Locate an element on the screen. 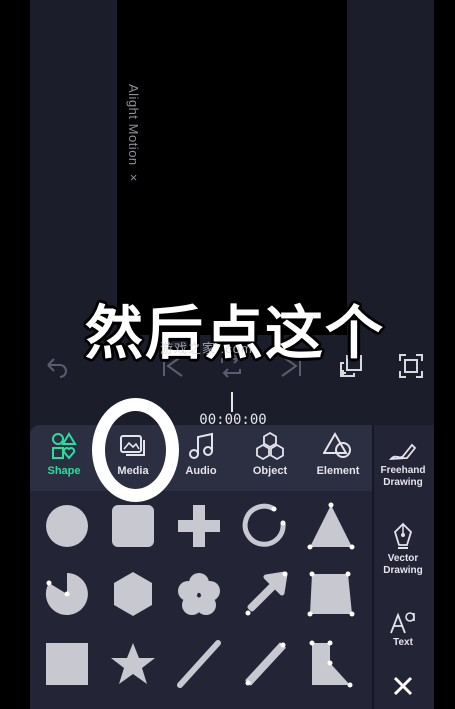 The height and width of the screenshot is (709, 455). element-icon is located at coordinates (337, 445).